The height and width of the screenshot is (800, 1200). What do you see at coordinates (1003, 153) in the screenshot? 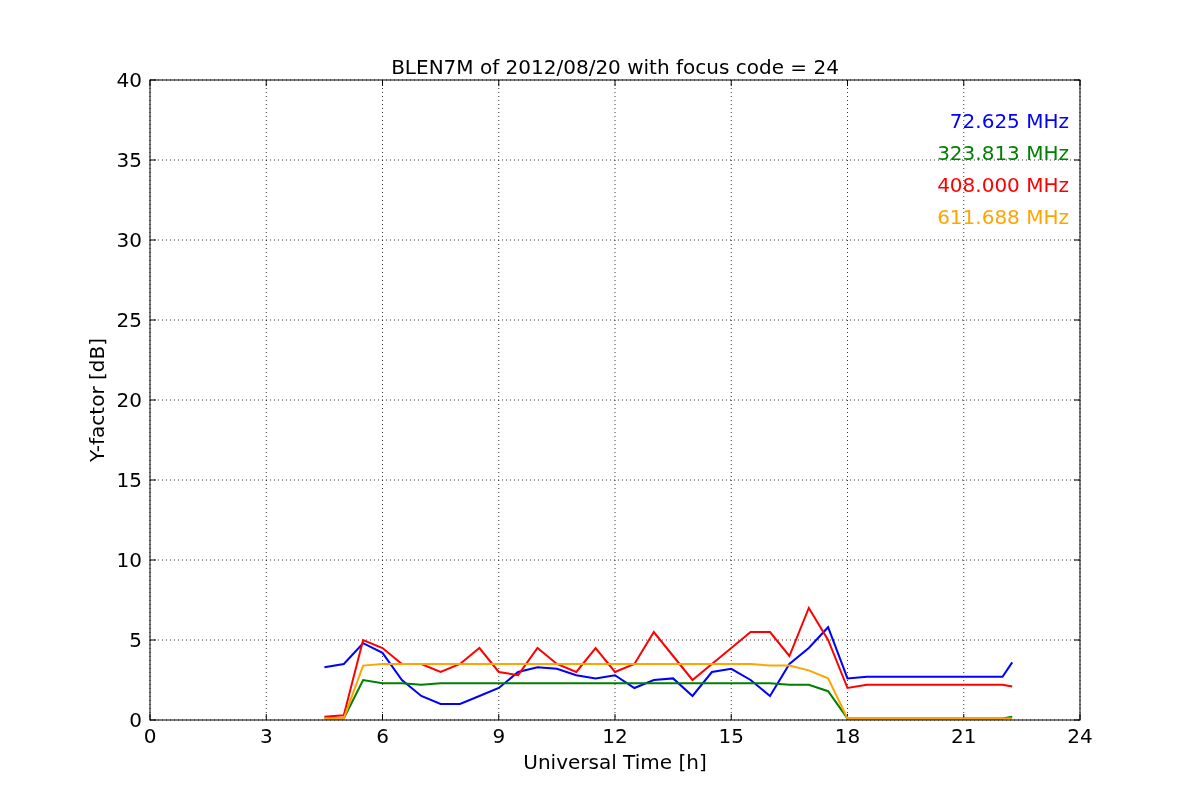
I see `legend-label: 323.813 MHz` at bounding box center [1003, 153].